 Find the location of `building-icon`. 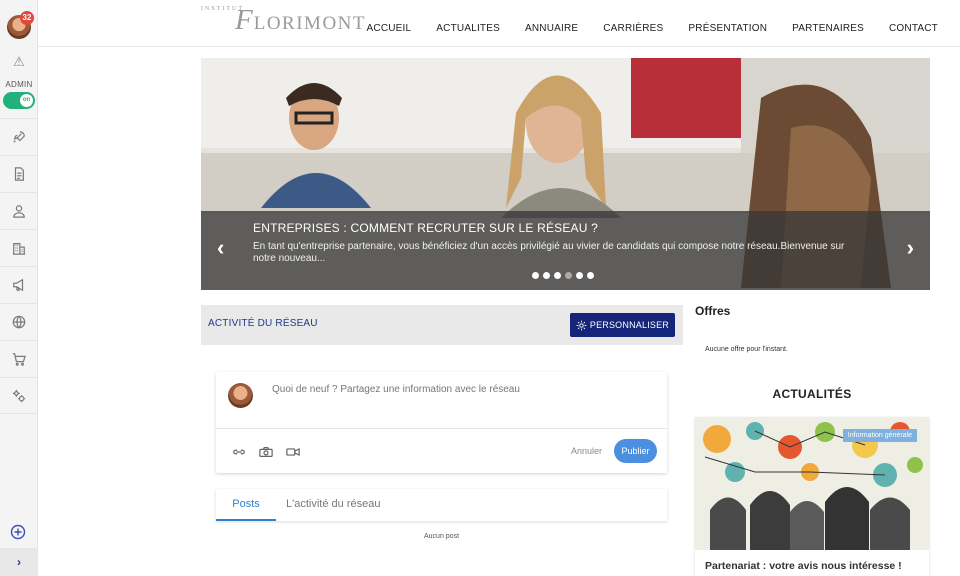

building-icon is located at coordinates (19, 249).